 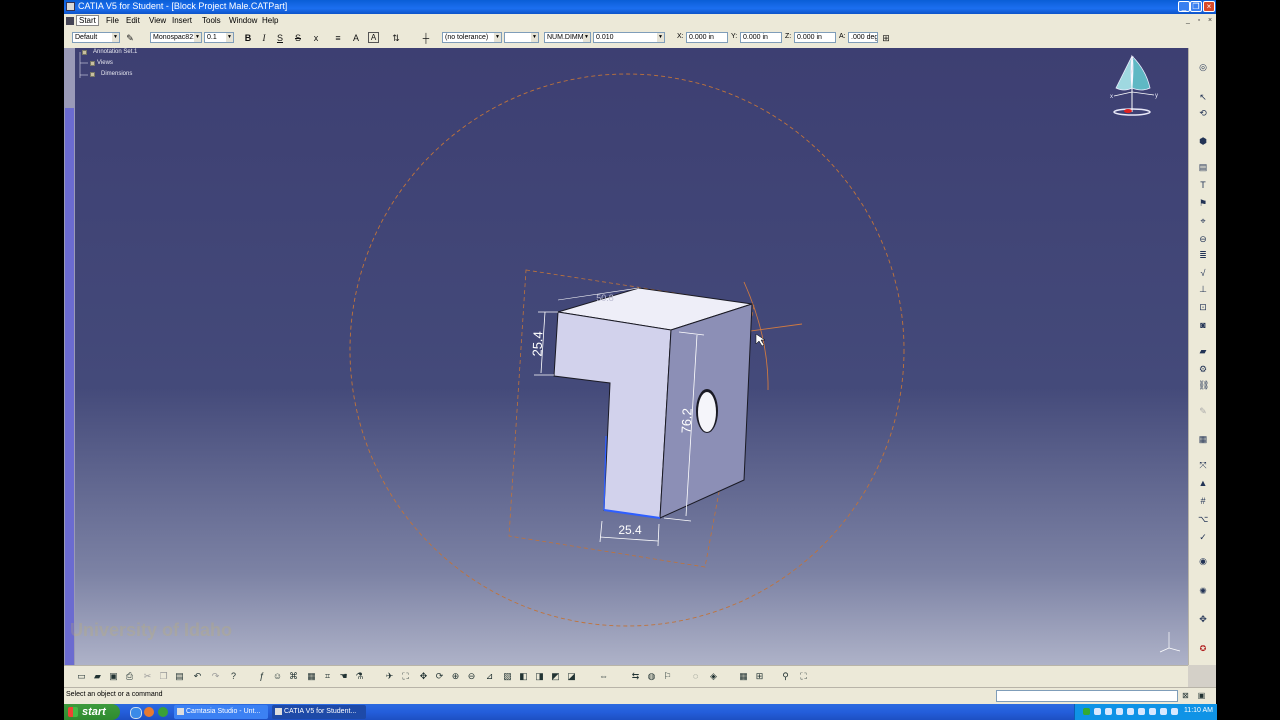 I want to click on ie-icon, so click(x=136, y=713).